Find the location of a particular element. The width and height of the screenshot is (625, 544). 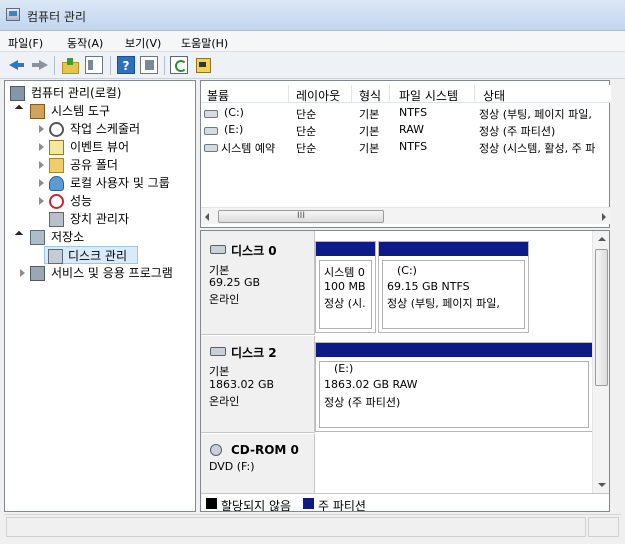

disk-0-label: 디스크 0 기본 69.25 GB 온라인 is located at coordinates (258, 283).